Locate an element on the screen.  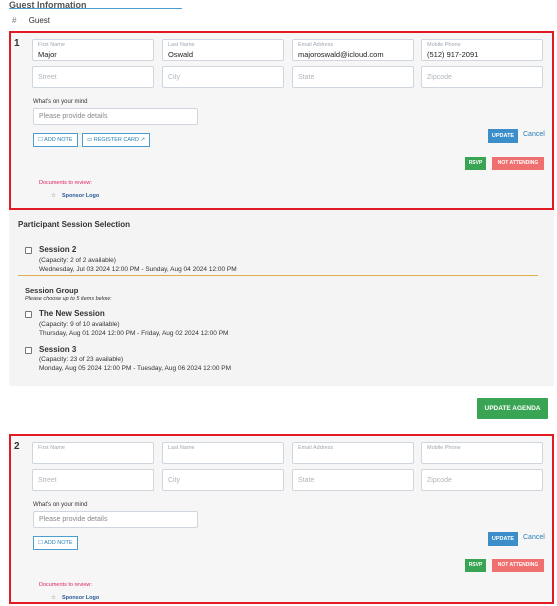
last-name-value: Oswald is located at coordinates (181, 54).